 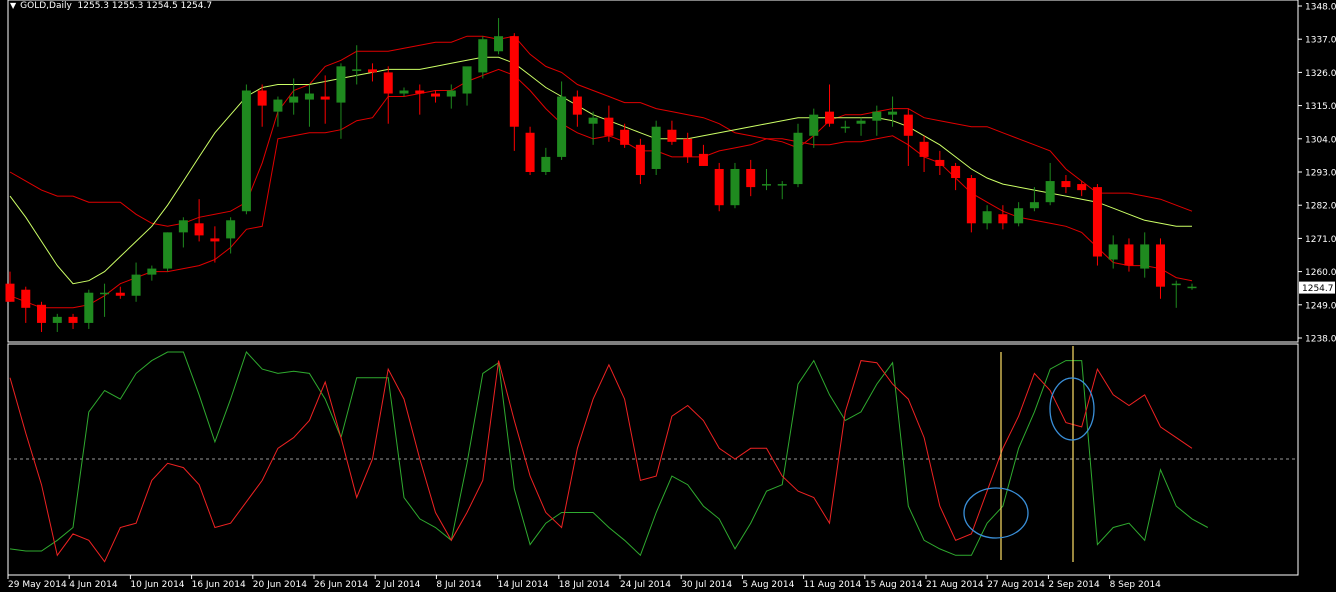 What do you see at coordinates (768, 585) in the screenshot?
I see `date-tick-label: 5 Aug 2014` at bounding box center [768, 585].